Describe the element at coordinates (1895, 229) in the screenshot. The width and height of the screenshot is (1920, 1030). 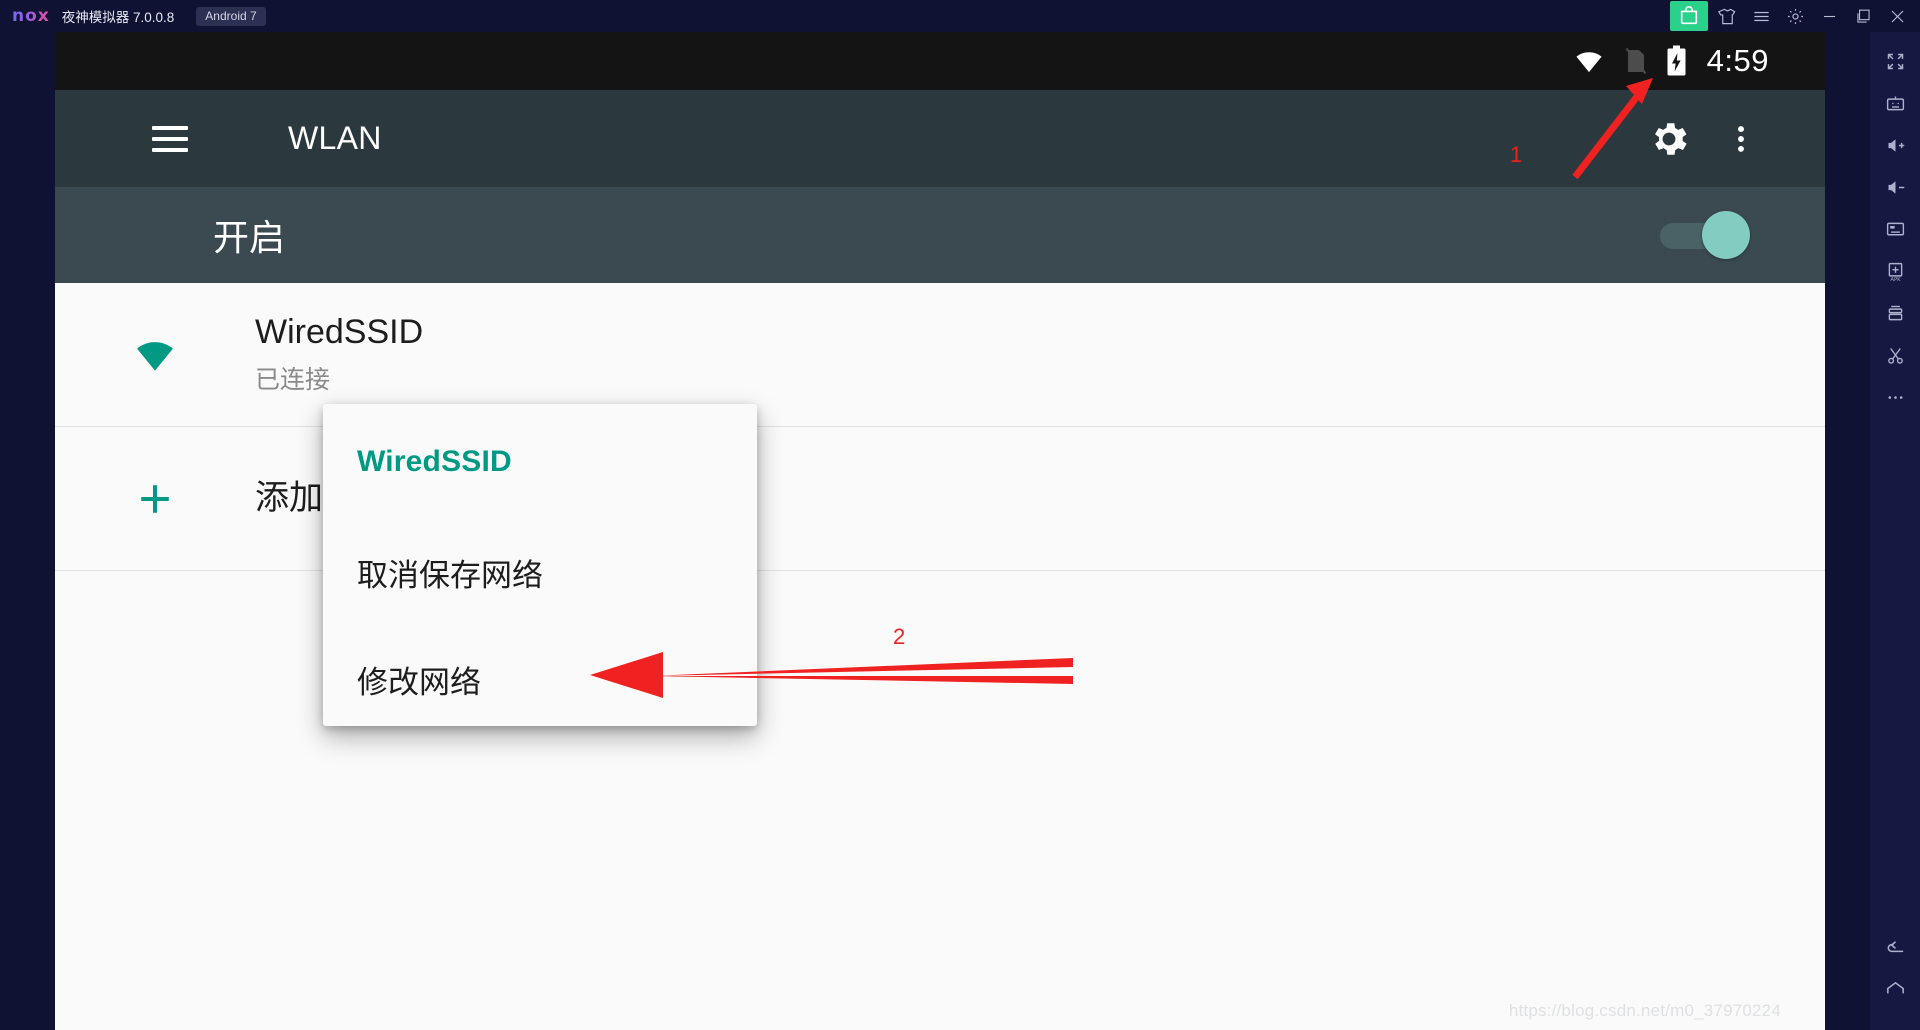
I see `monitor-icon` at that location.